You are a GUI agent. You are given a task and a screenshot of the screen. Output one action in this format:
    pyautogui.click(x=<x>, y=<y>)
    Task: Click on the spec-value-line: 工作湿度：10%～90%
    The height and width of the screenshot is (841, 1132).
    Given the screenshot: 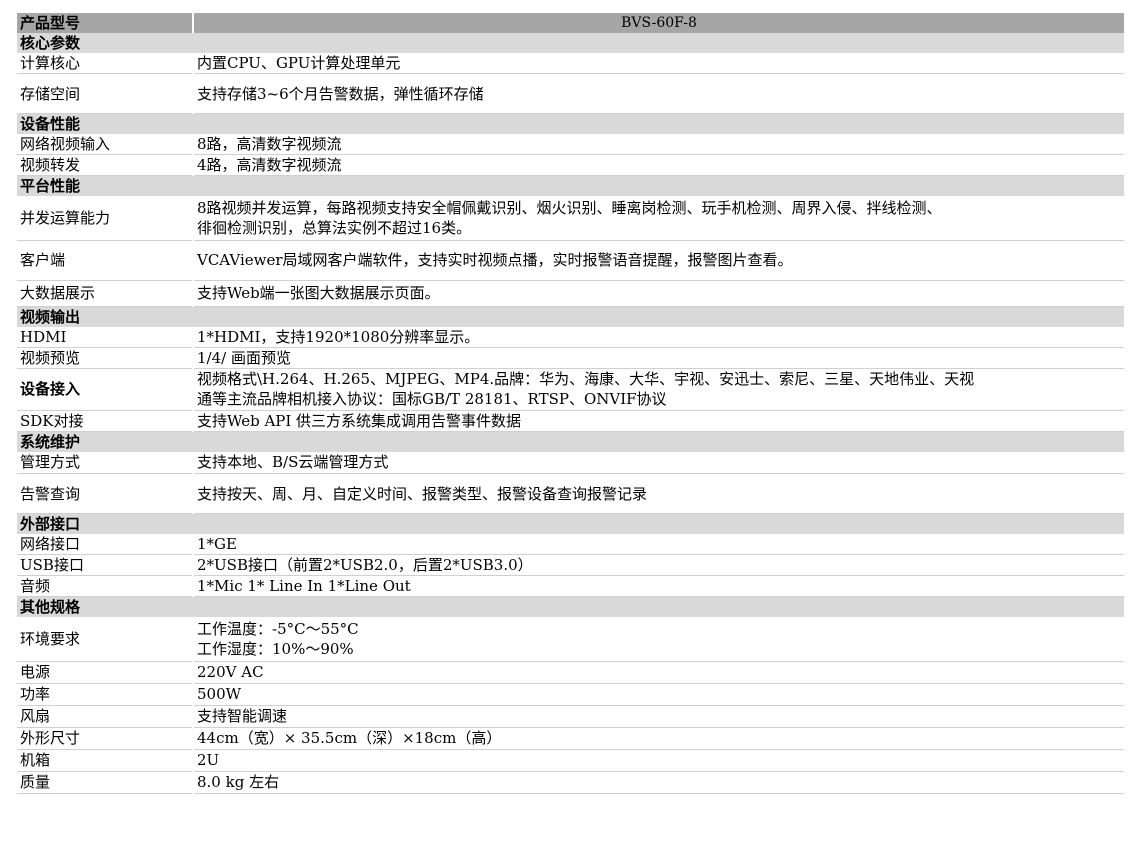 What is the action you would take?
    pyautogui.click(x=275, y=648)
    